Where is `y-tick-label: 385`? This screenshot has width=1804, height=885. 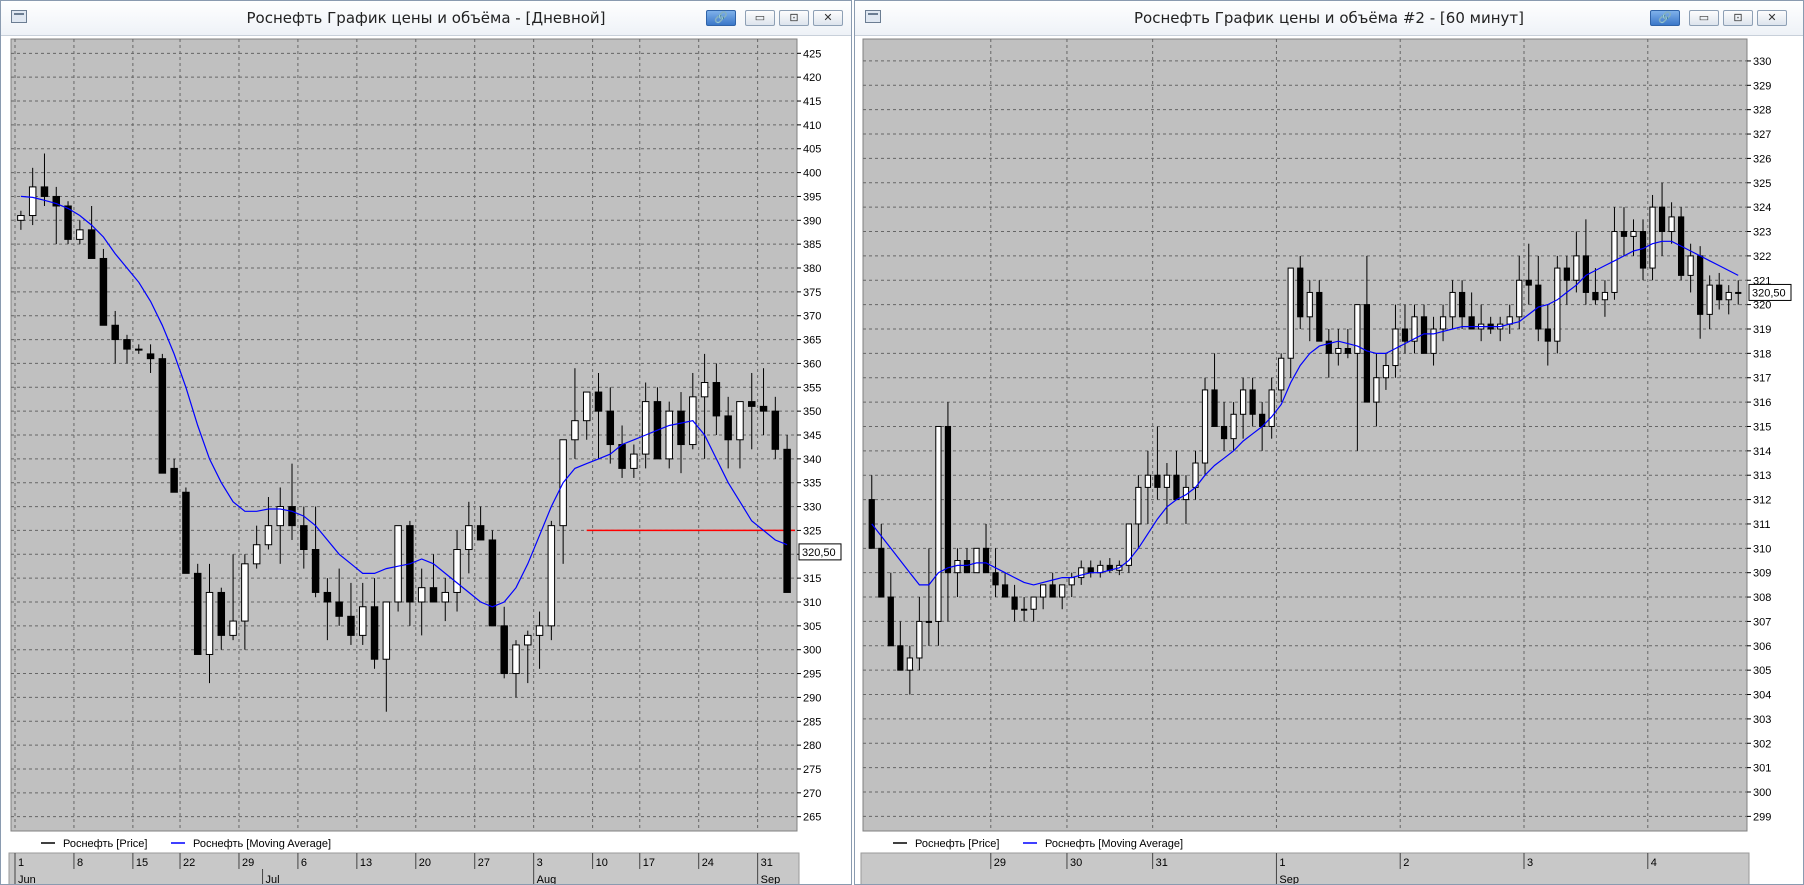
y-tick-label: 385 is located at coordinates (812, 245).